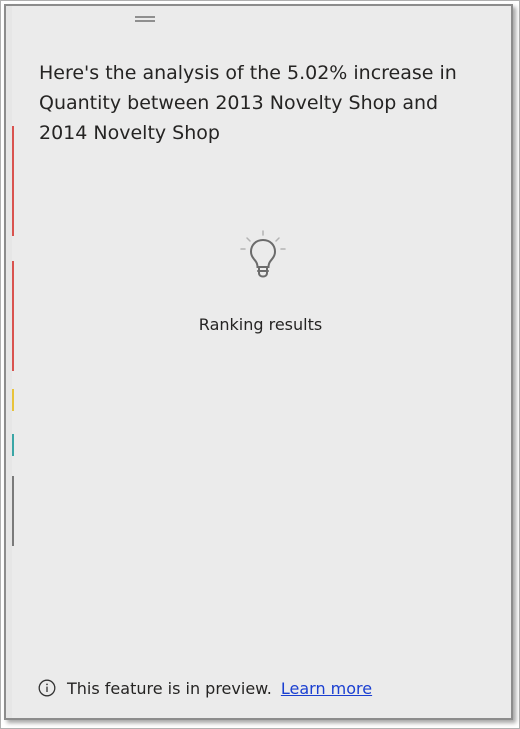 Image resolution: width=520 pixels, height=729 pixels. What do you see at coordinates (13, 511) in the screenshot?
I see `edge-marker-gray` at bounding box center [13, 511].